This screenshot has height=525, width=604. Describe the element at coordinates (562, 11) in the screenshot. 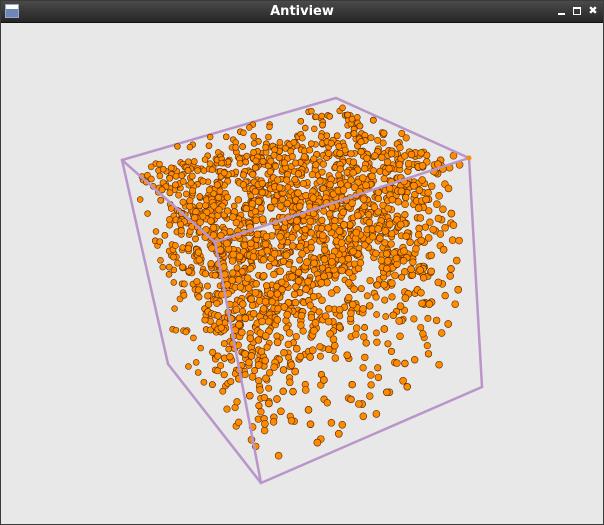

I see `minimize-button` at that location.